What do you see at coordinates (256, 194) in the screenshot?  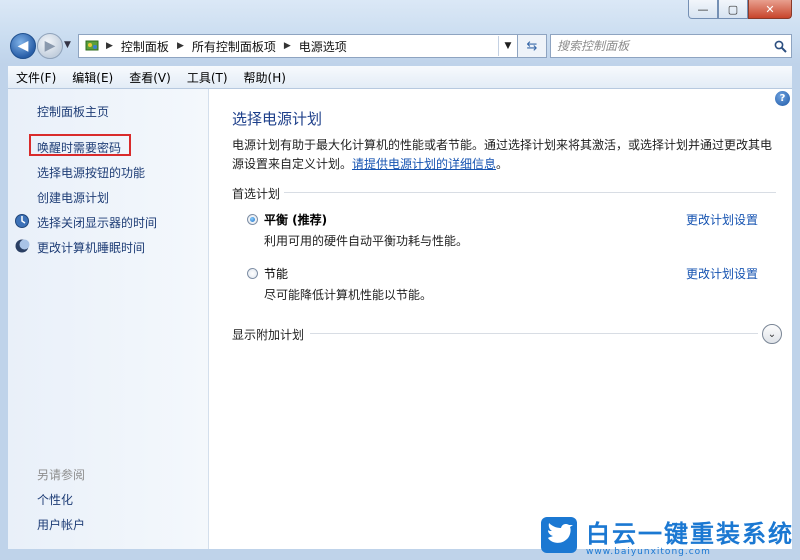 I see `preferred-plans-heading: 首选计划` at bounding box center [256, 194].